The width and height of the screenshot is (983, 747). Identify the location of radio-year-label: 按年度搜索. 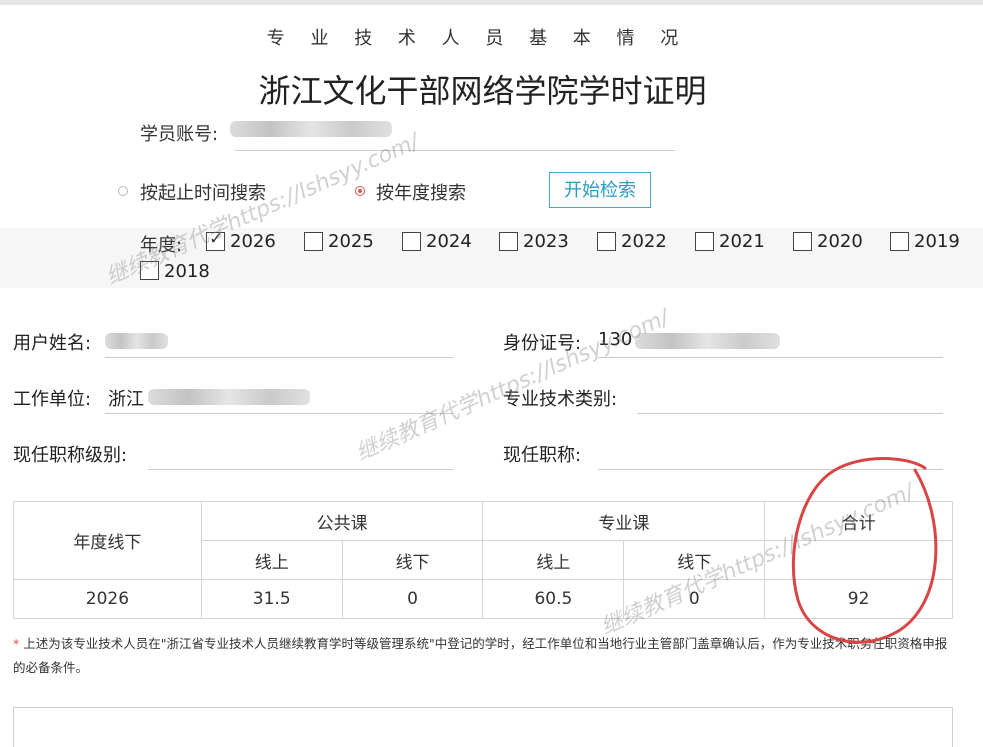
(421, 192).